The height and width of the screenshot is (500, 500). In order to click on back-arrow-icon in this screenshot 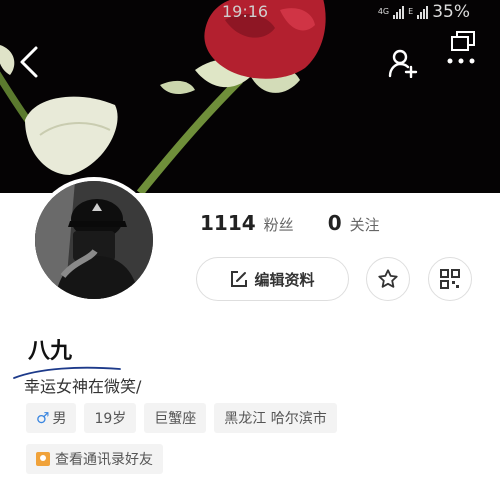, I will do `click(29, 62)`.